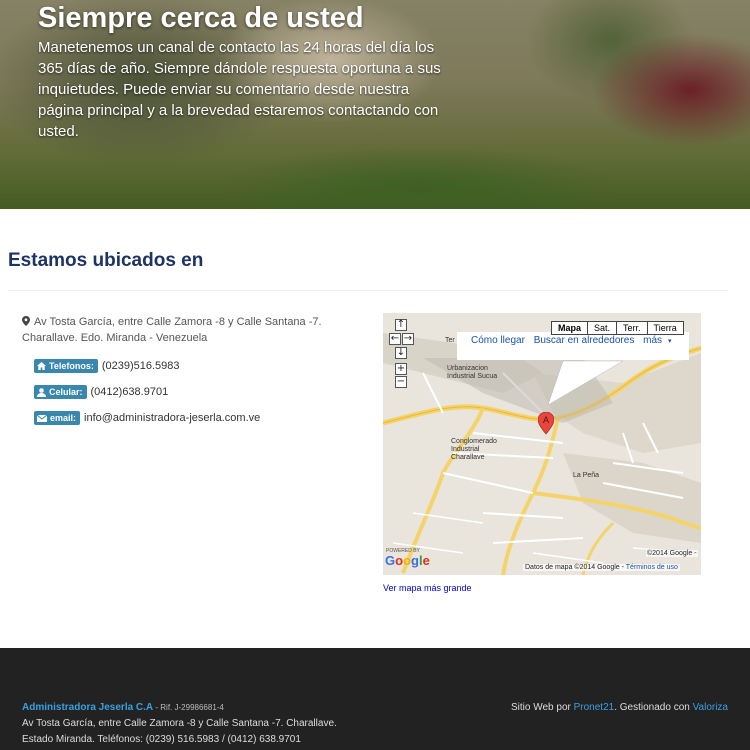  Describe the element at coordinates (401, 353) in the screenshot. I see `pan-down-icon: ↓` at that location.